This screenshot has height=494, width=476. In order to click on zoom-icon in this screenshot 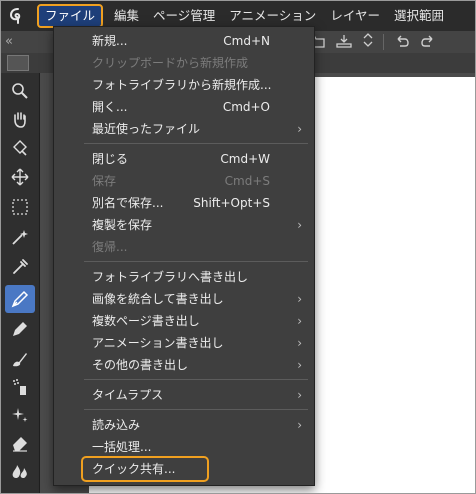, I will do `click(20, 91)`.